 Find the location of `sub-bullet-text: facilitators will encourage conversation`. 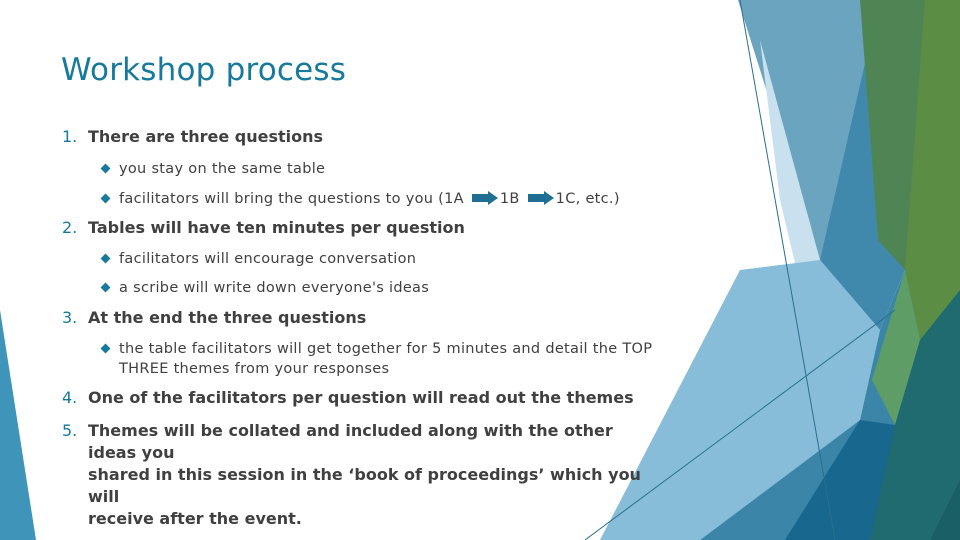

sub-bullet-text: facilitators will encourage conversation is located at coordinates (268, 259).